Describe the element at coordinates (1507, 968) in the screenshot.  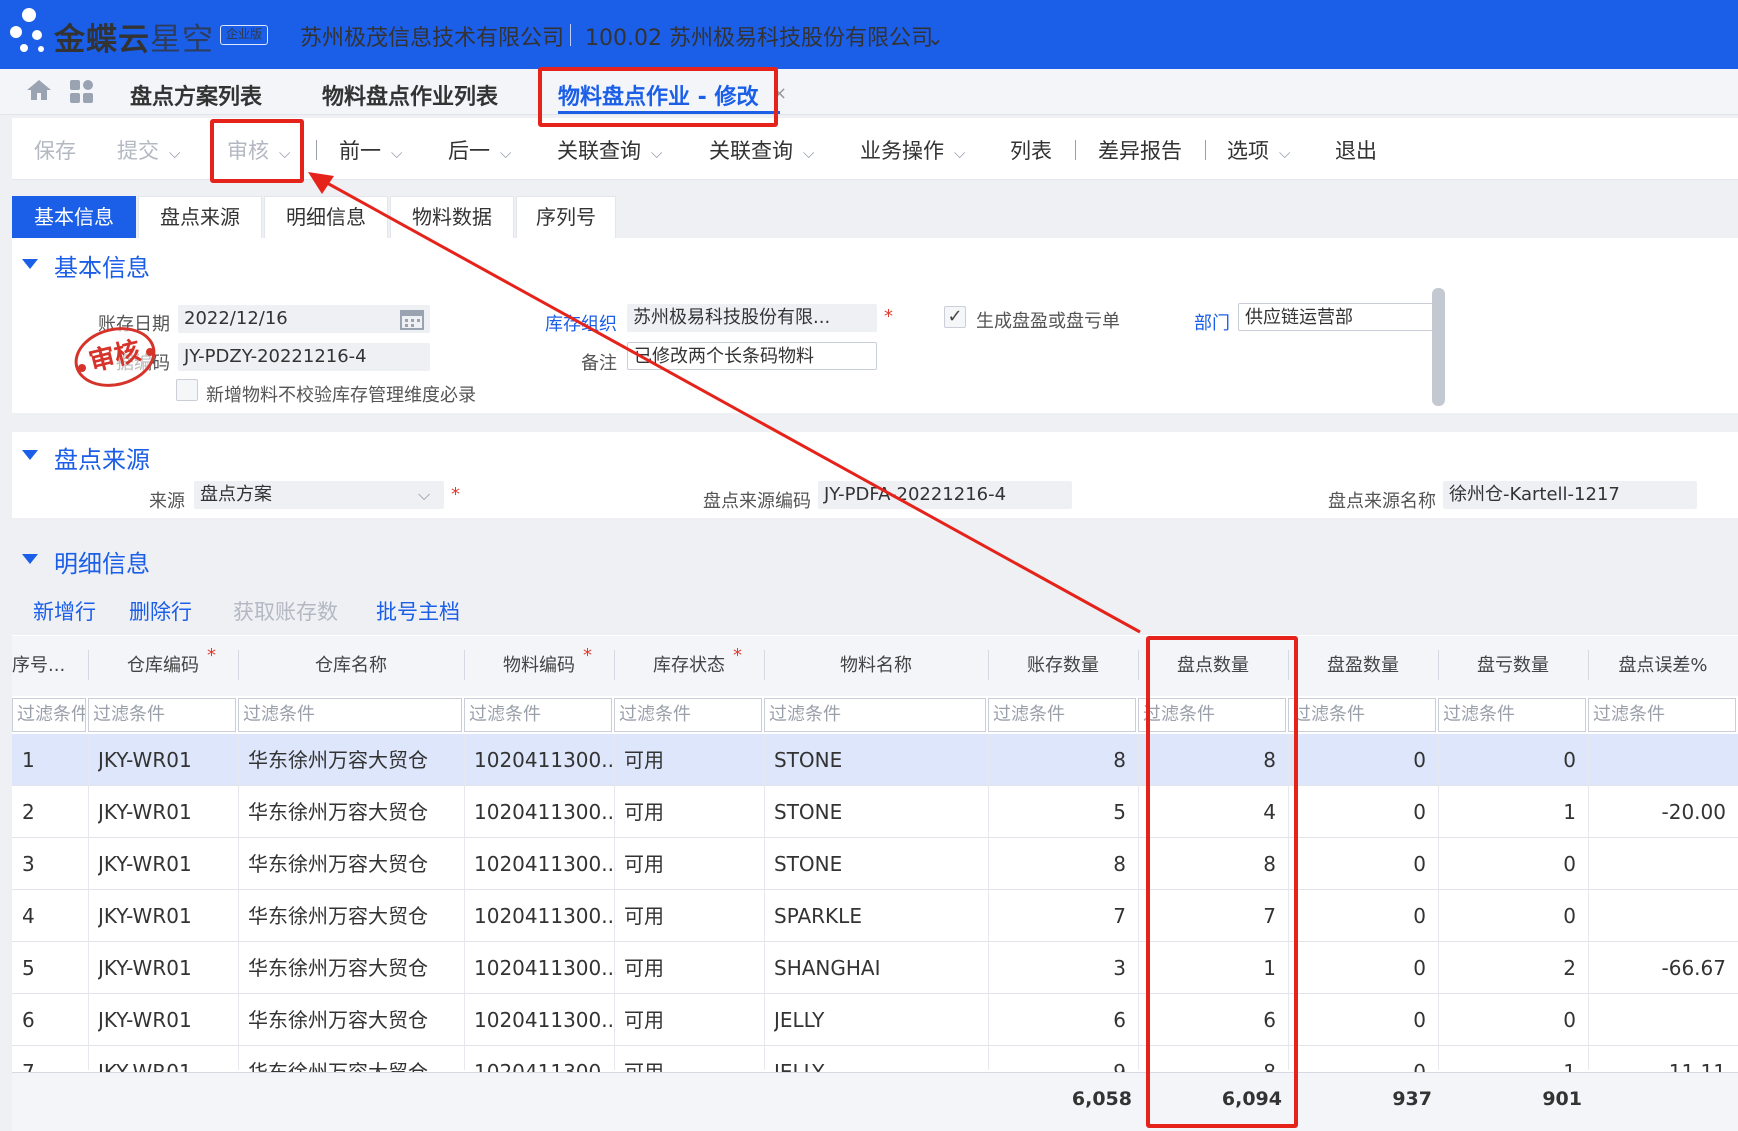
I see `cell-loss-qty: 2` at that location.